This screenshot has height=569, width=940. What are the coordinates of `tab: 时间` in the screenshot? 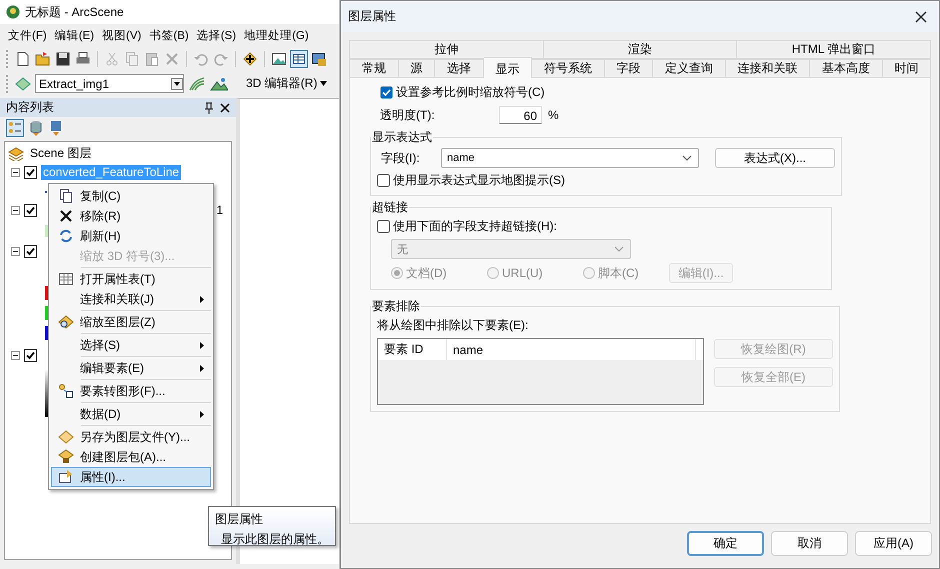 It's located at (906, 68).